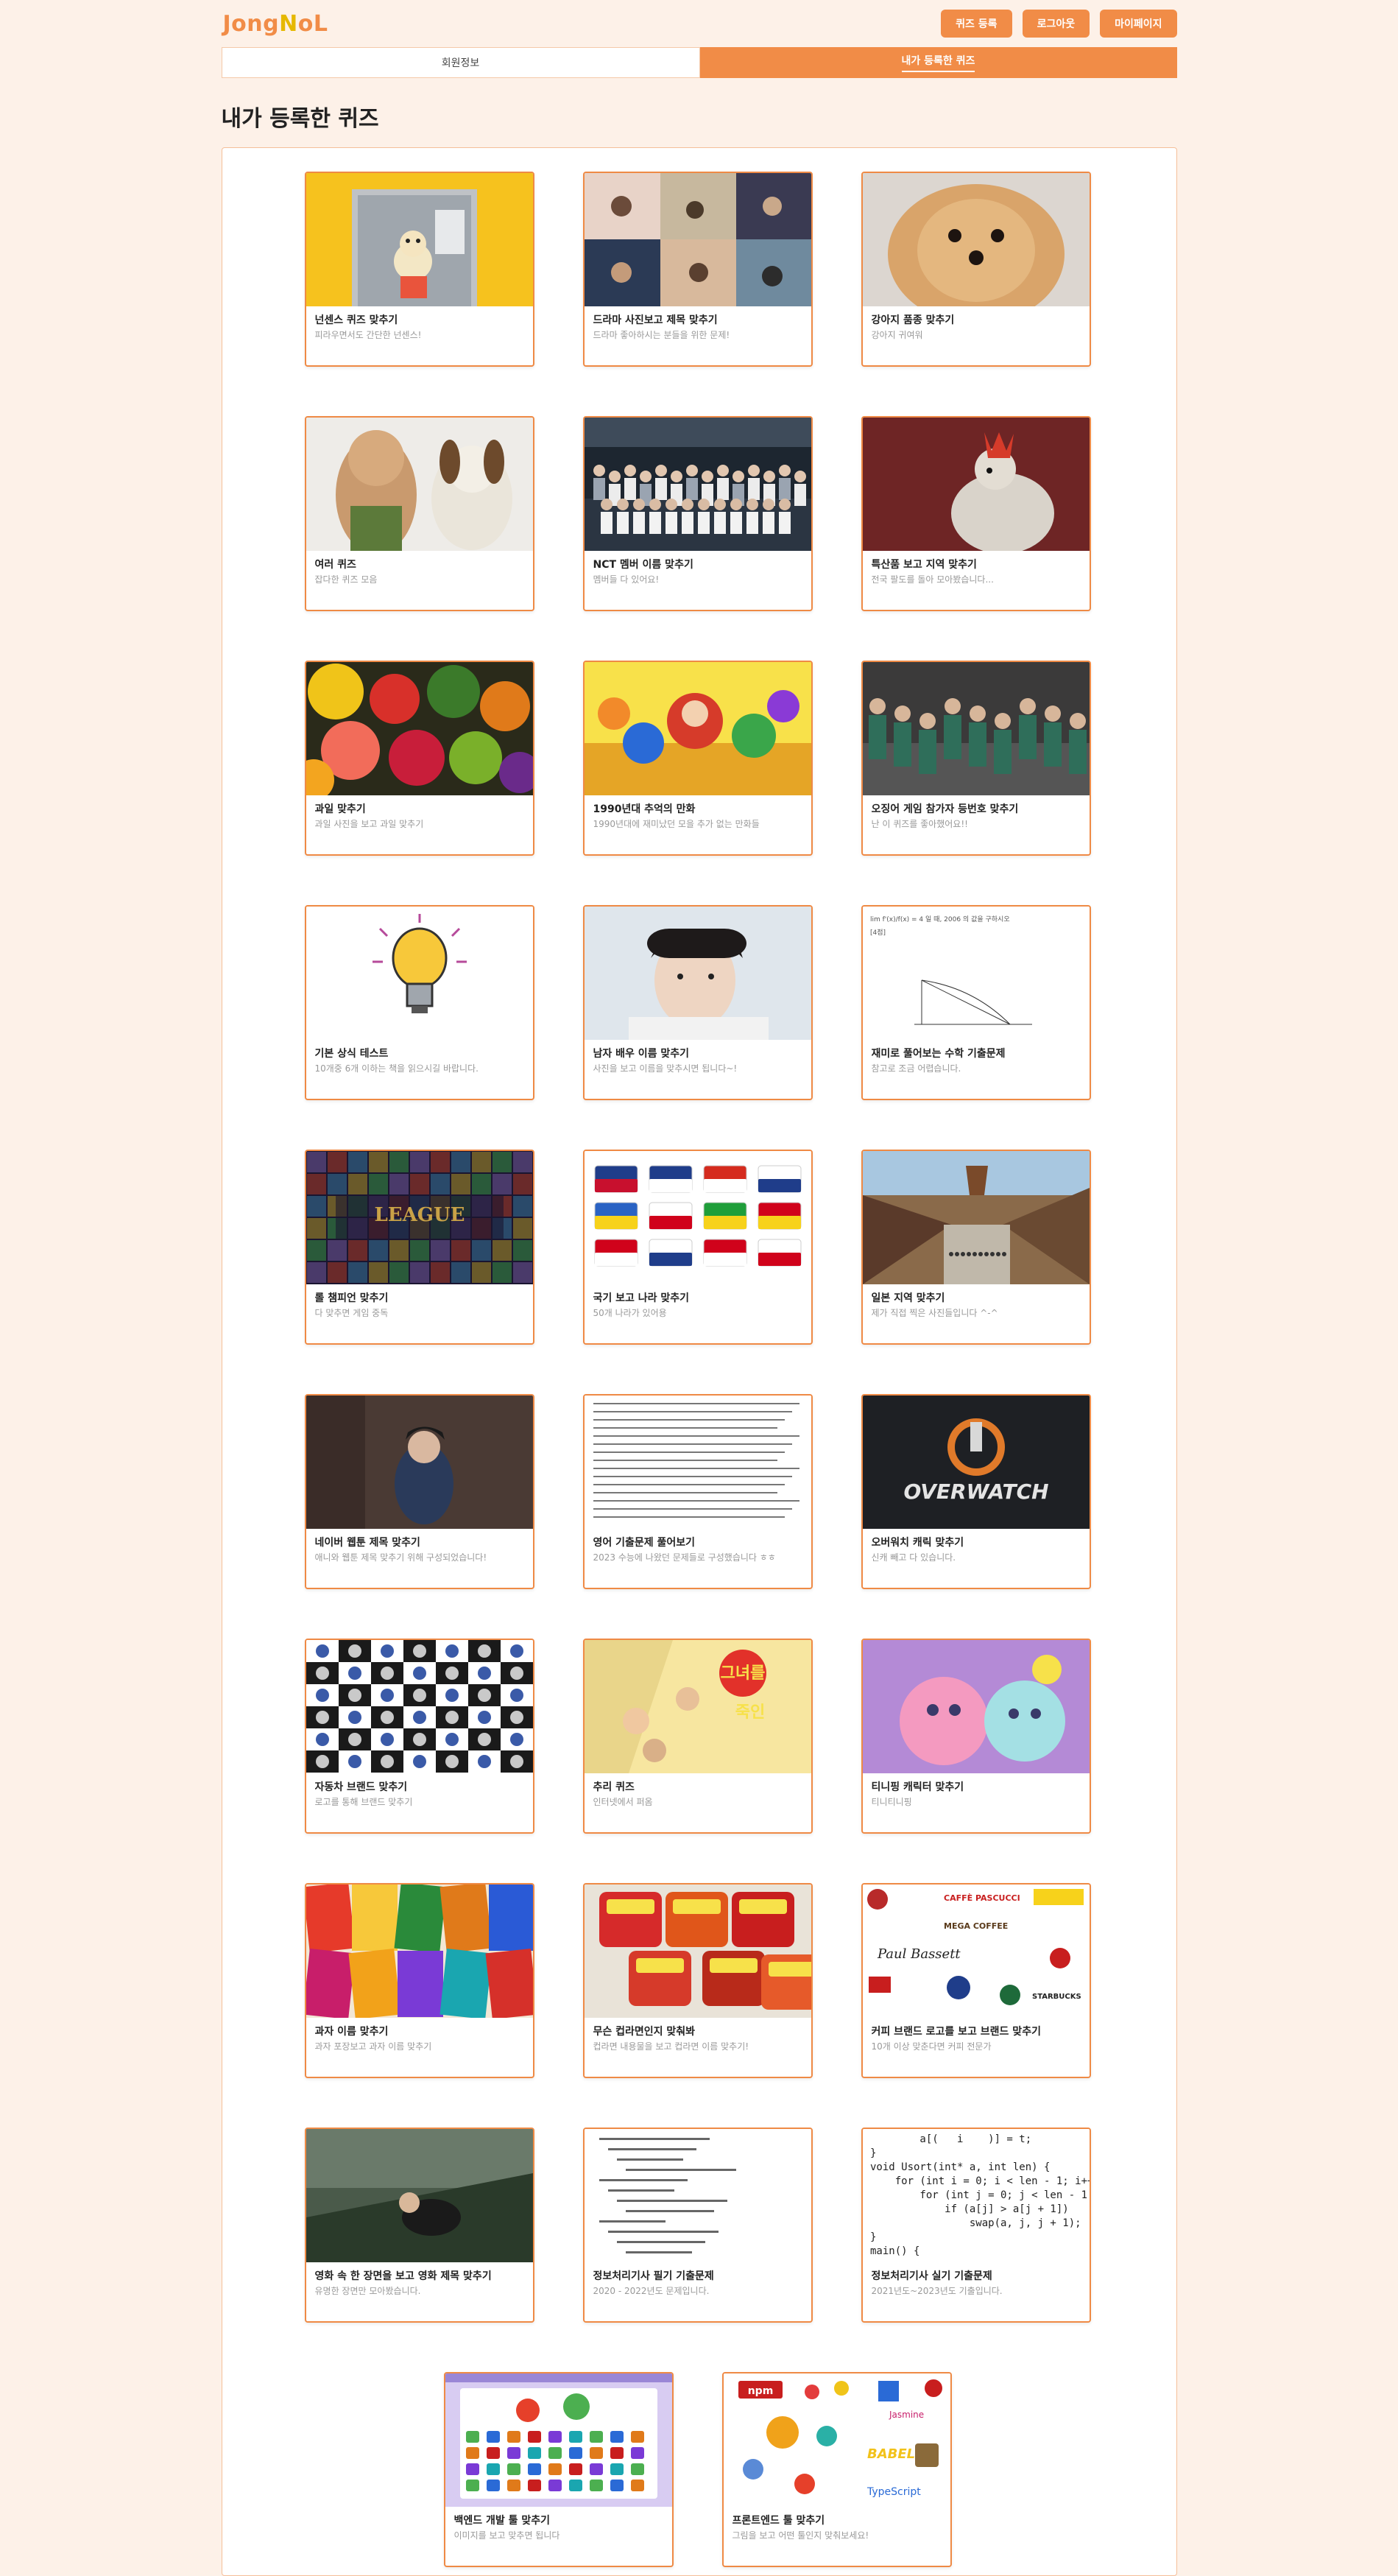  Describe the element at coordinates (419, 564) in the screenshot. I see `quiz-title: 여러 퀴즈` at that location.